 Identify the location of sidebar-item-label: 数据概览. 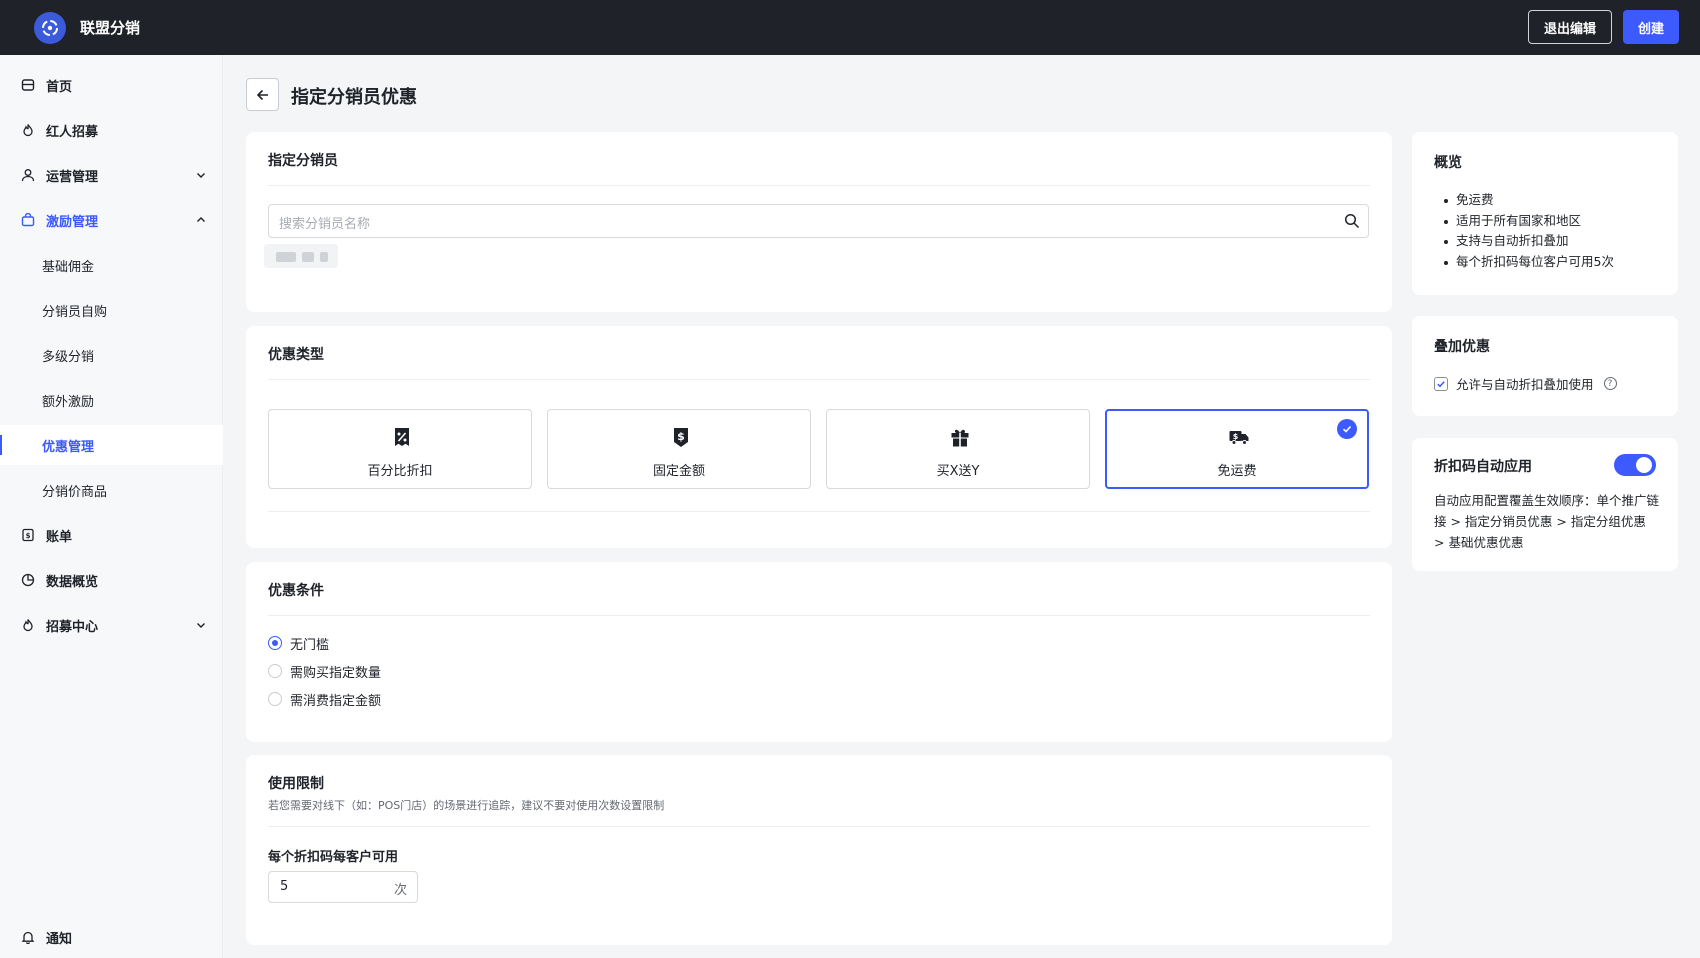
(72, 582).